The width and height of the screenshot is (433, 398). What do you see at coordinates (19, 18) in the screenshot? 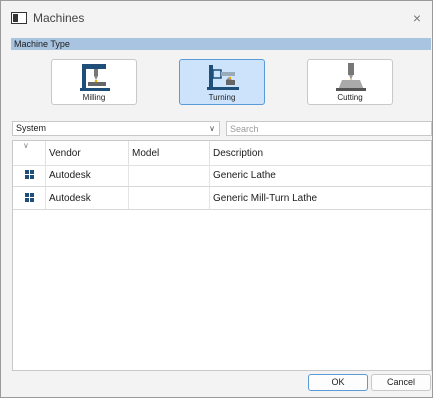
I see `machines-app-icon` at bounding box center [19, 18].